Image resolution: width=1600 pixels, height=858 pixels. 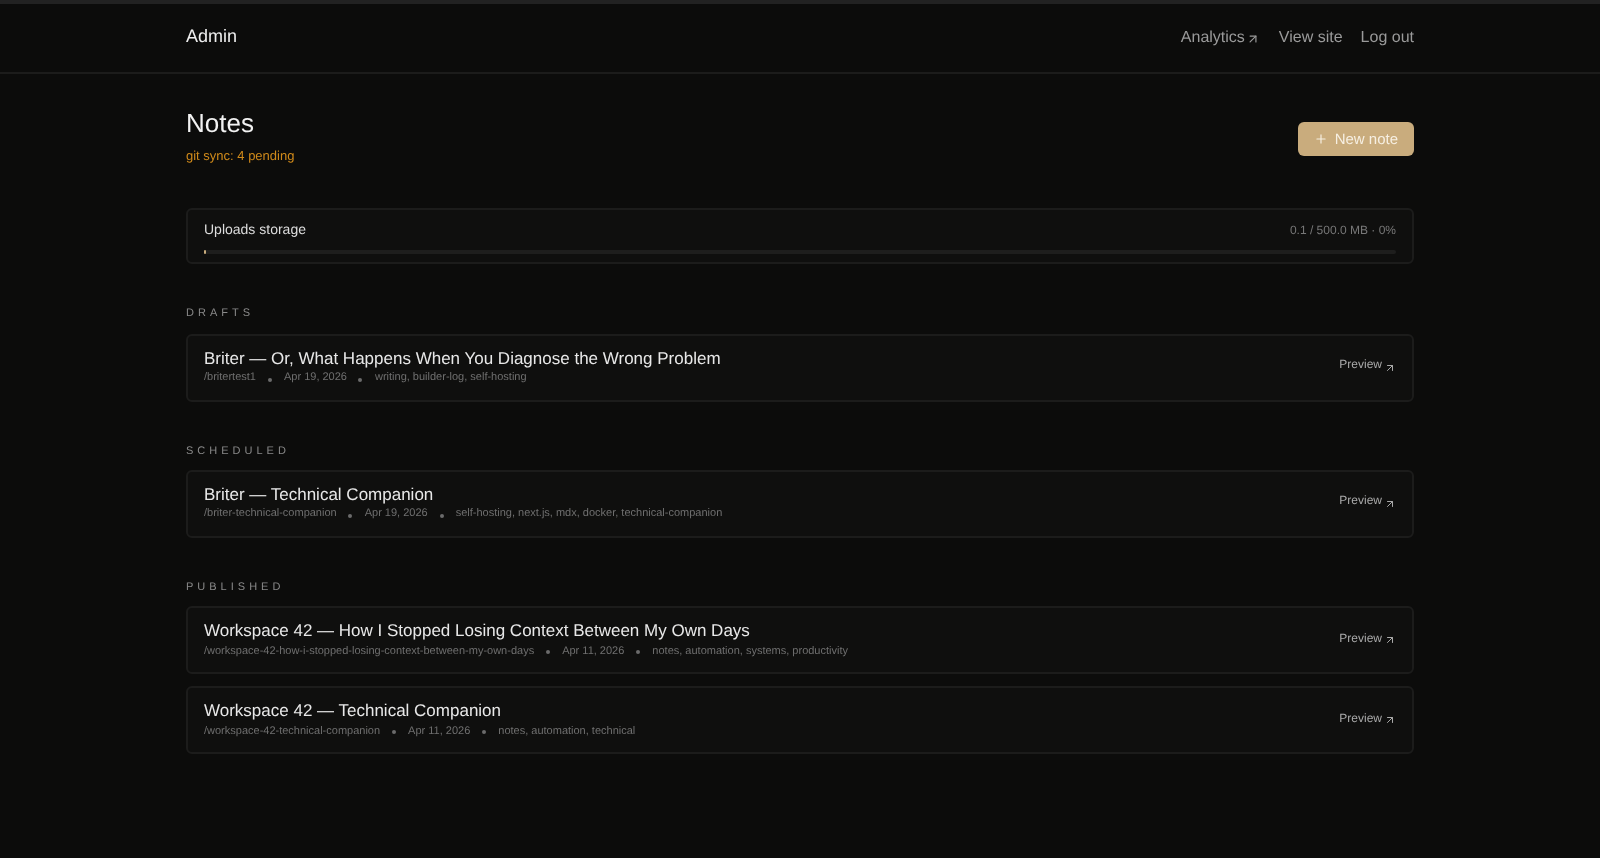 What do you see at coordinates (320, 494) in the screenshot?
I see `note-title: Briter — Technical Companion` at bounding box center [320, 494].